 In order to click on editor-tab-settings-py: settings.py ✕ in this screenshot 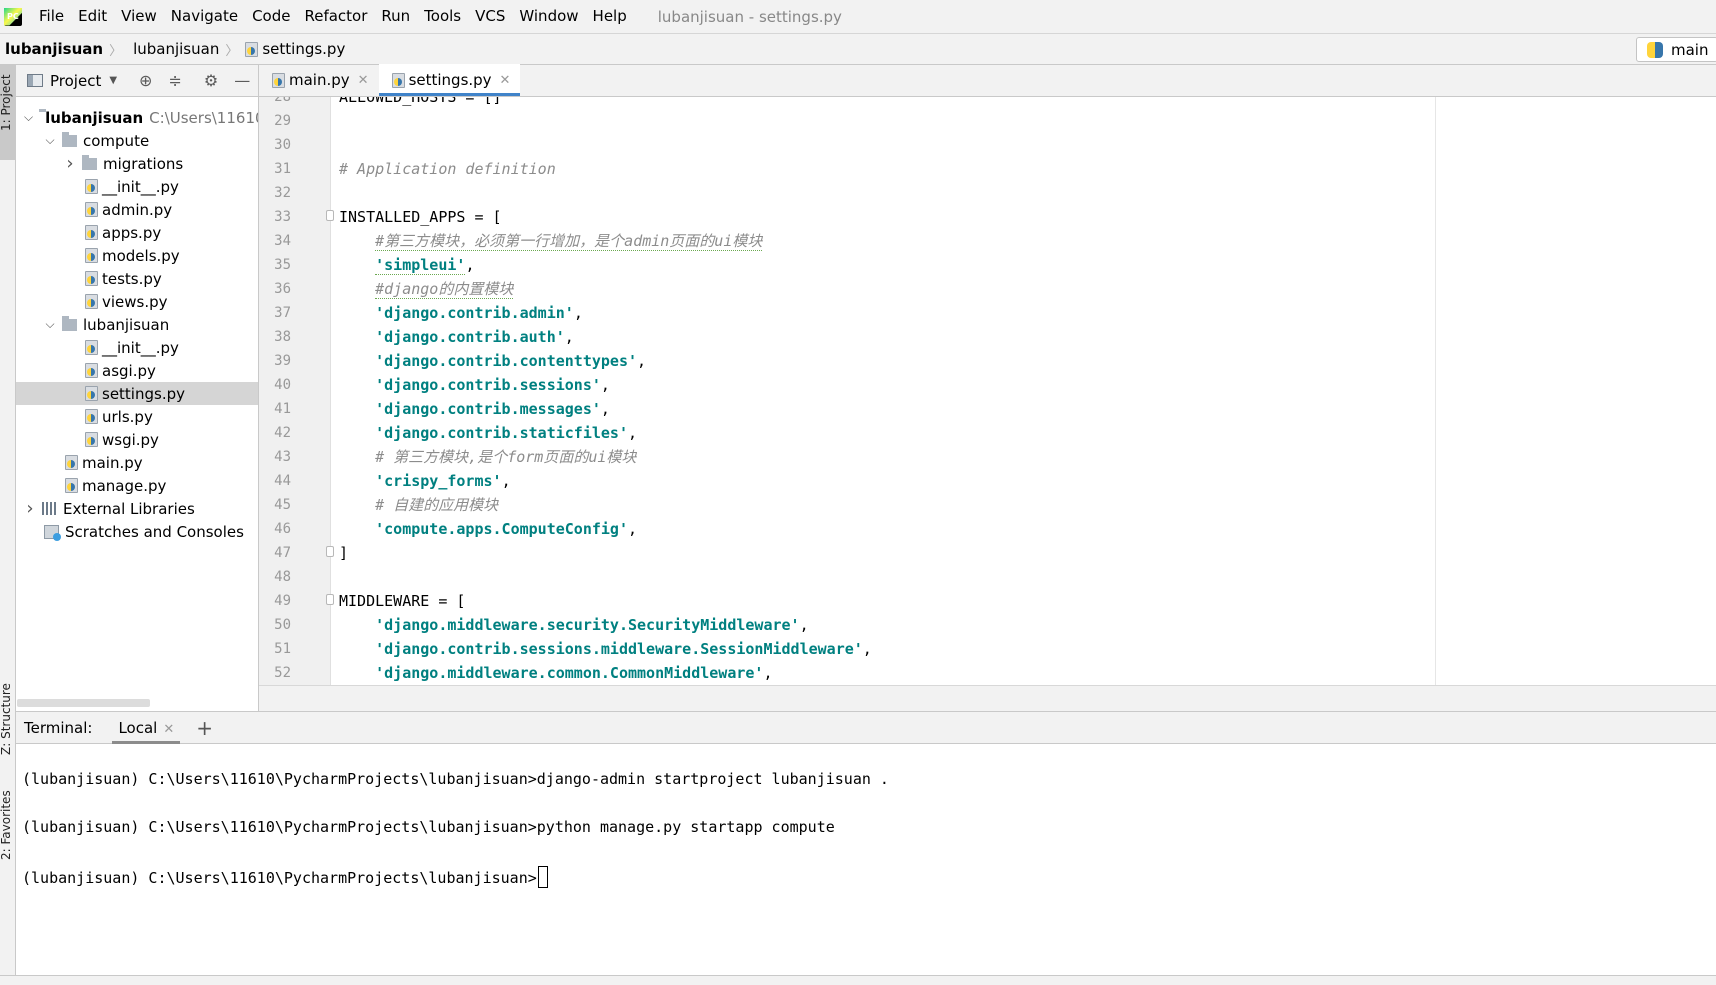, I will do `click(449, 80)`.